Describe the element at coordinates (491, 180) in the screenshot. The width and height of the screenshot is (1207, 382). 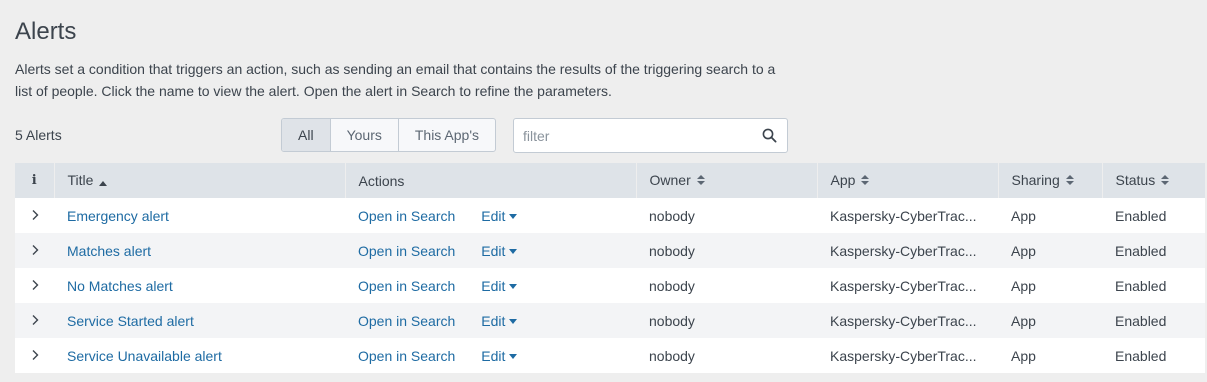
I see `col-header-actions: Actions` at that location.